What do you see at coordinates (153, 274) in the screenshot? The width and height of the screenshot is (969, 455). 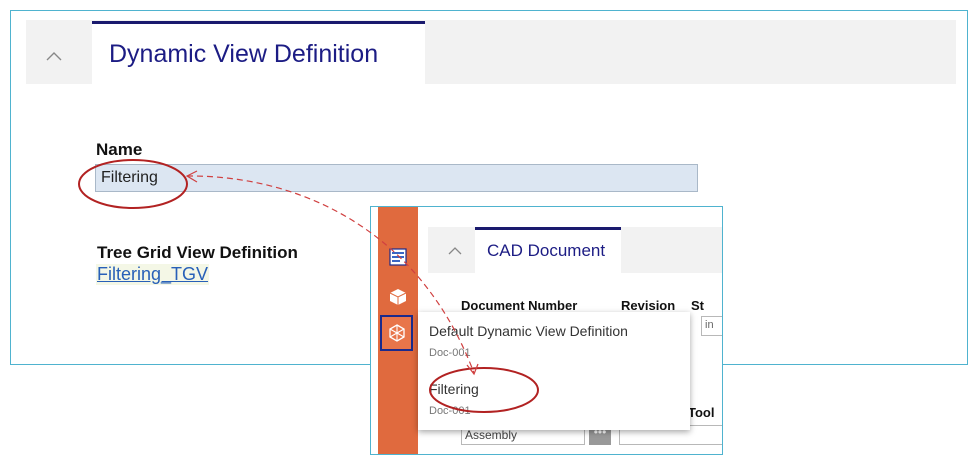 I see `tree-grid-view-link: Filtering_TGV` at bounding box center [153, 274].